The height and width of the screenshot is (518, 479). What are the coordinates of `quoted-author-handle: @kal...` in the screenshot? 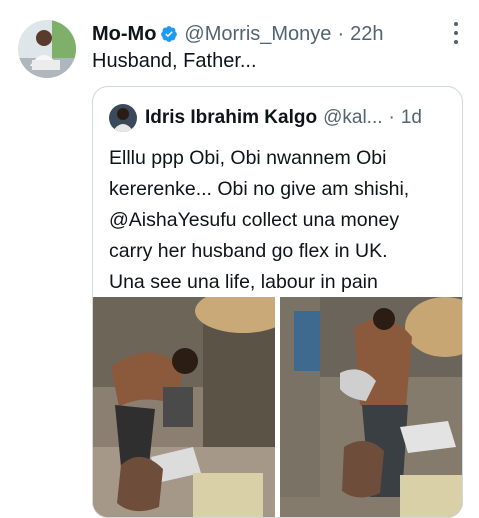 It's located at (353, 117).